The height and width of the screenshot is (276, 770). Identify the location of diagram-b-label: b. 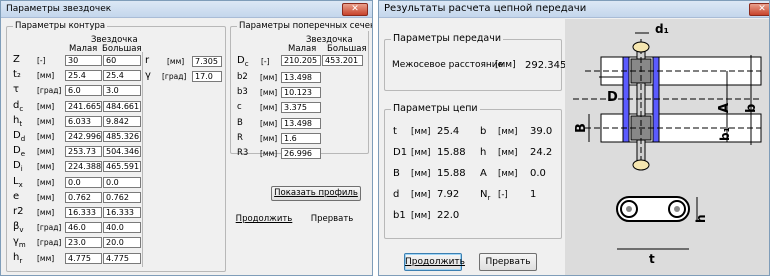
(751, 108).